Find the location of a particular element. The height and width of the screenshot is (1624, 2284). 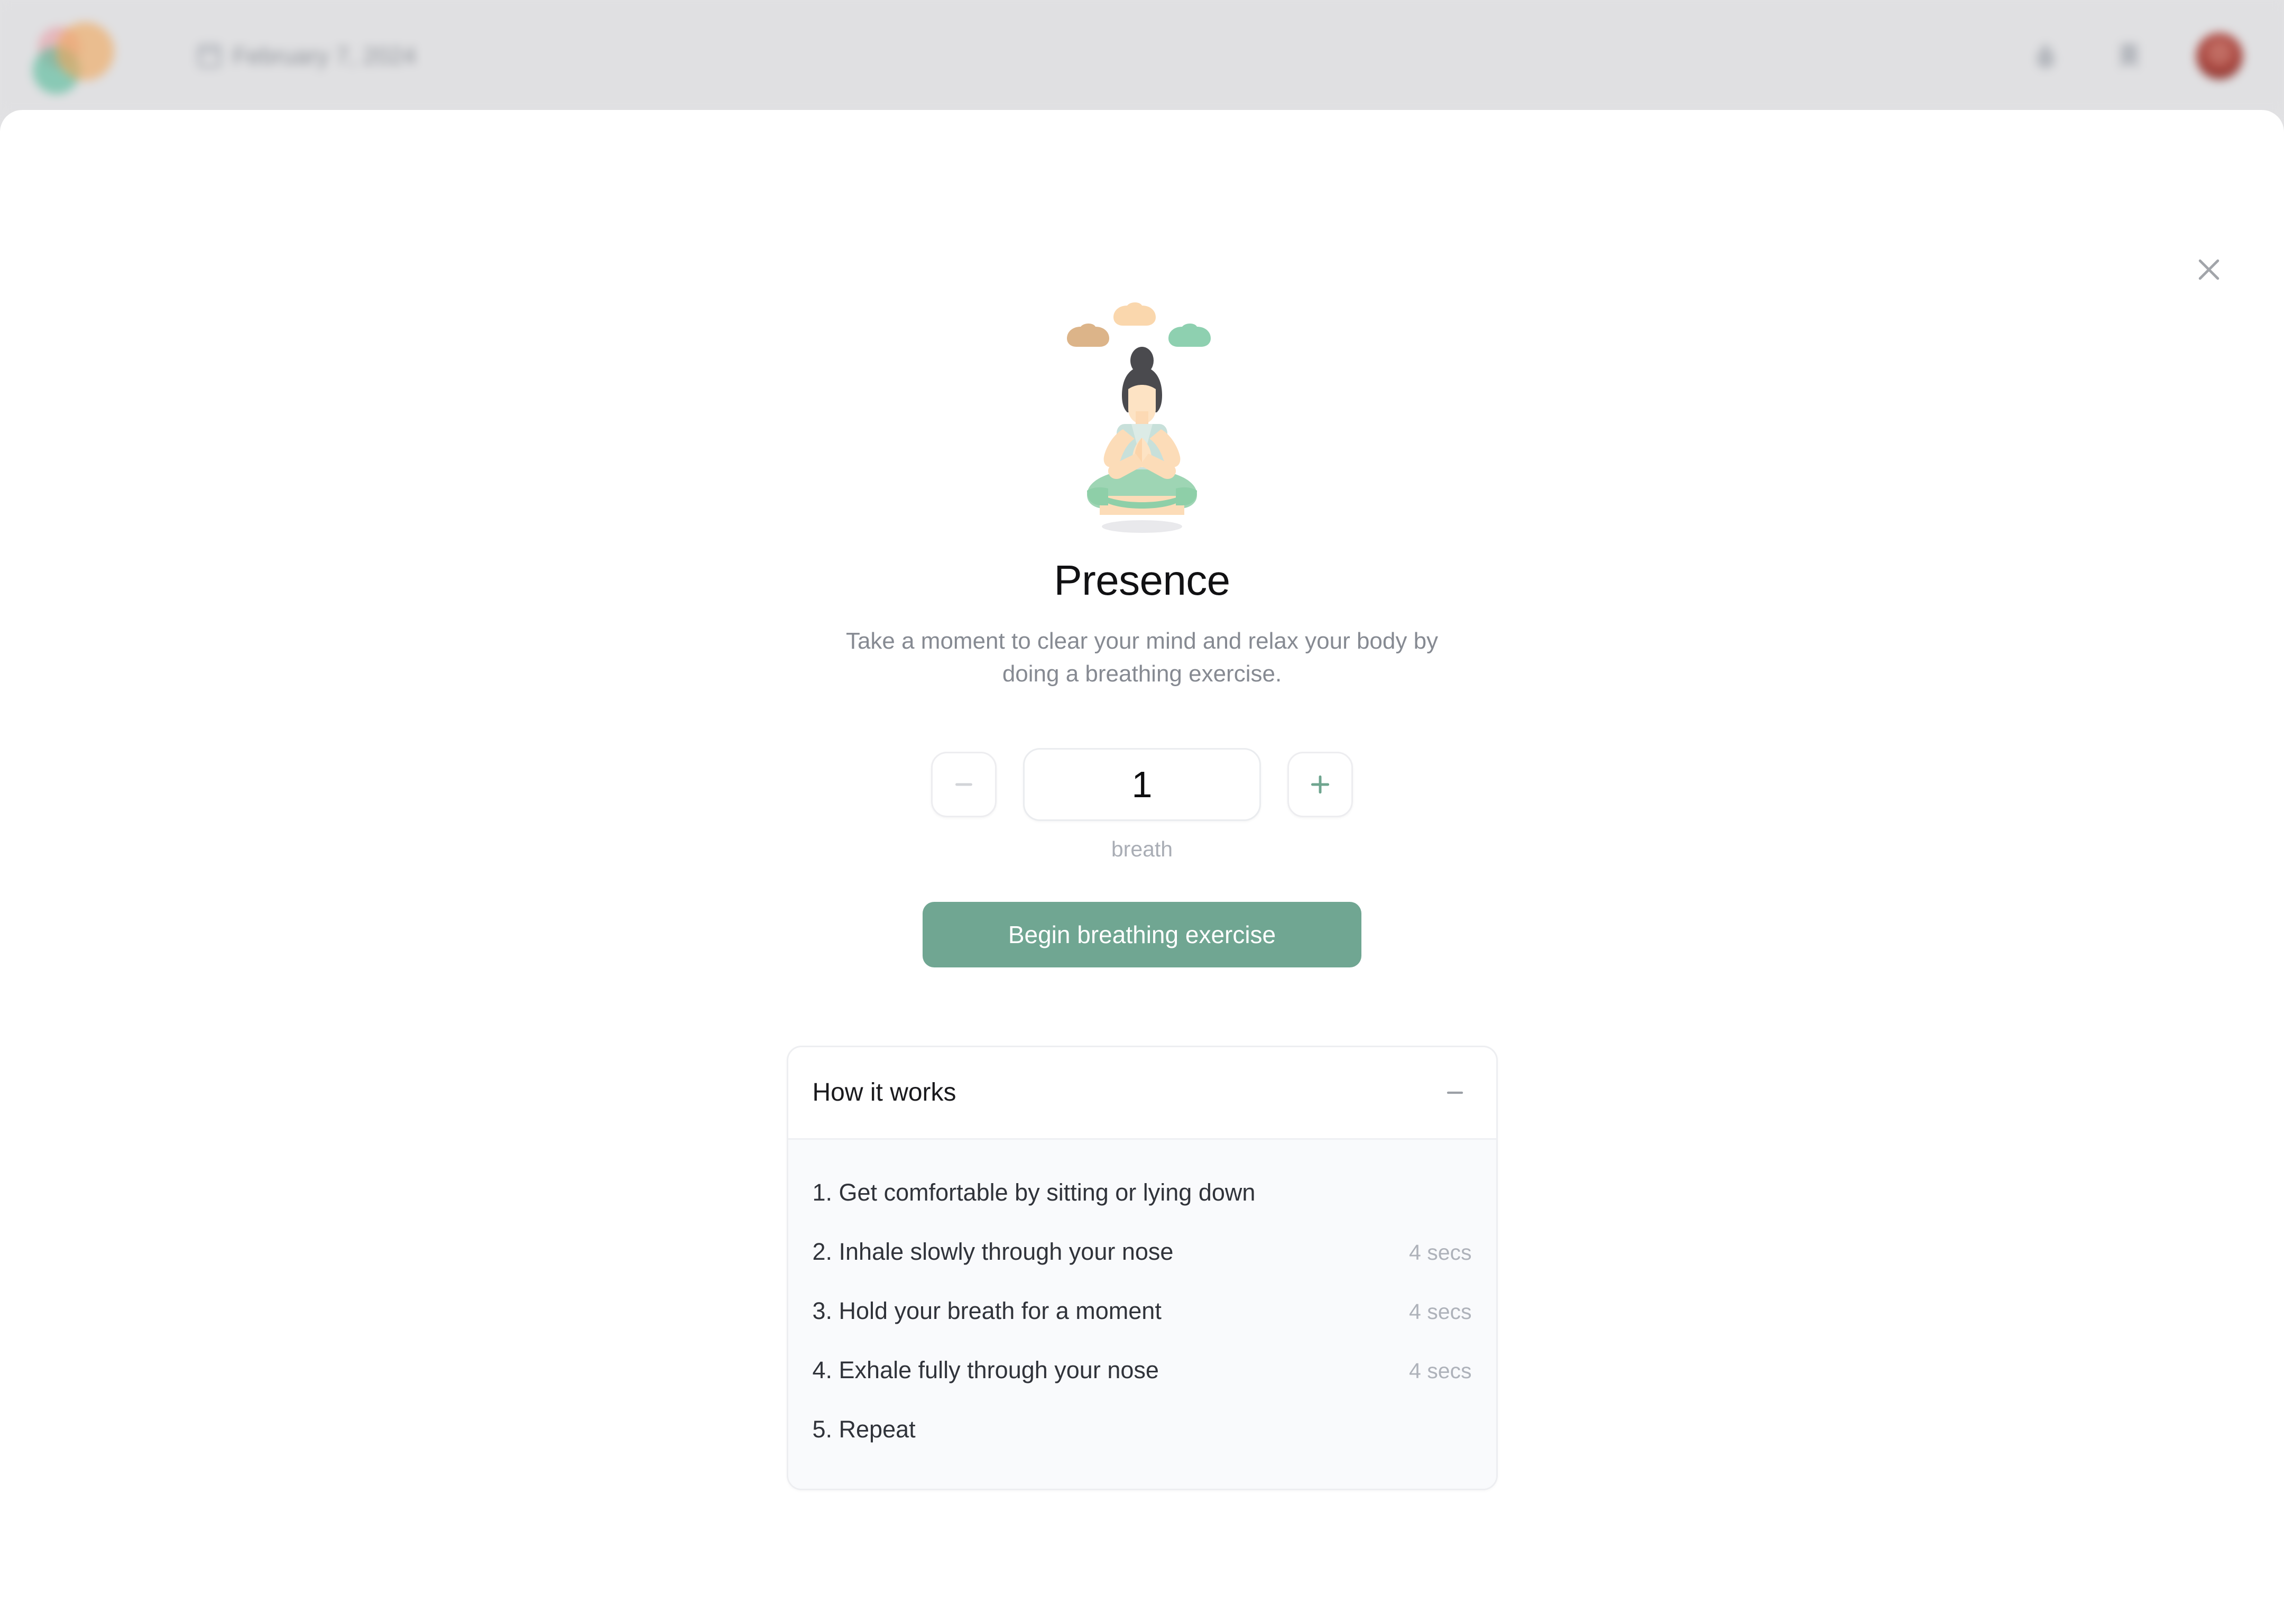

decrement-breath-button is located at coordinates (964, 784).